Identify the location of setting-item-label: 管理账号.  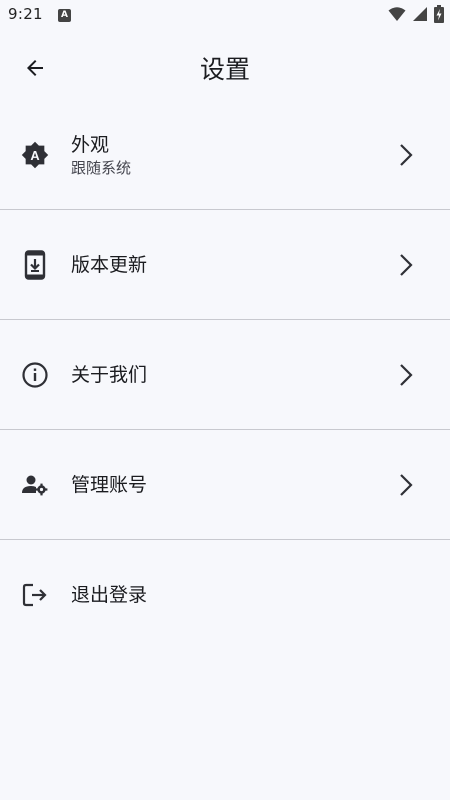
(109, 484).